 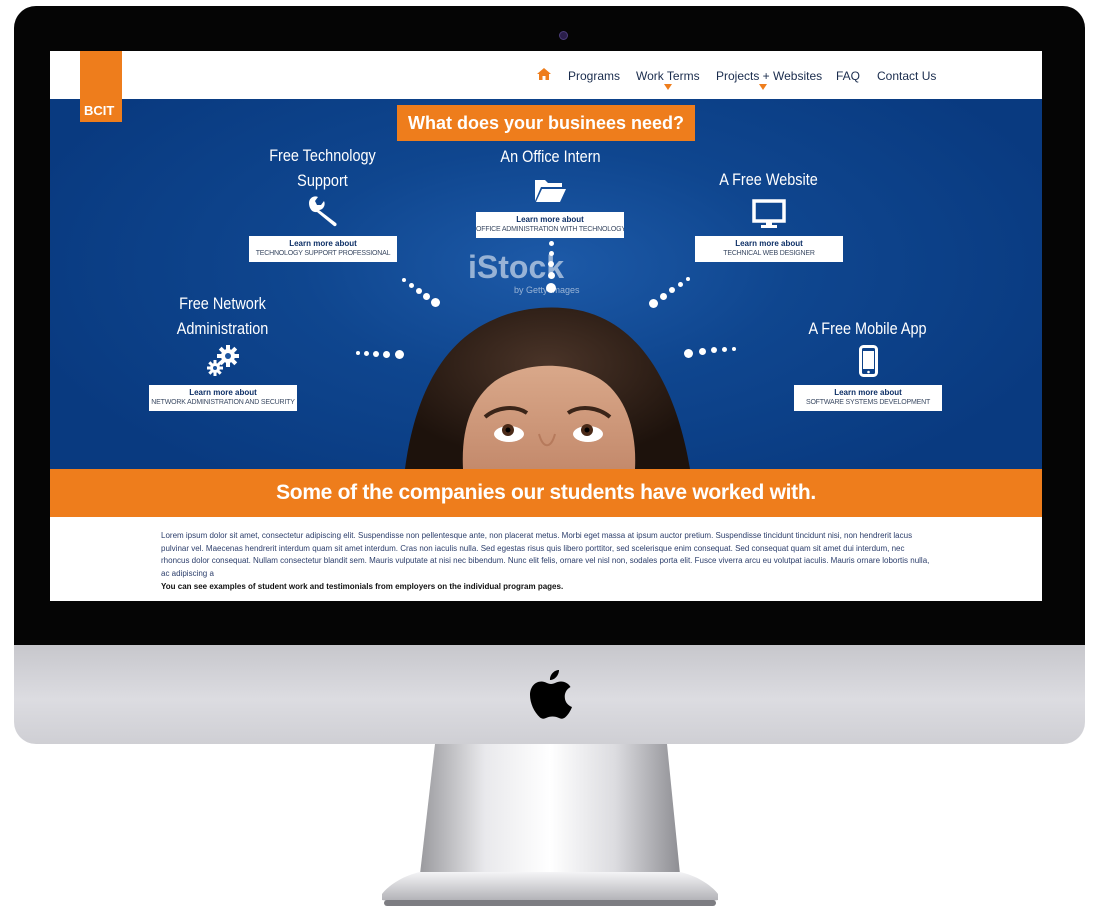 What do you see at coordinates (101, 86) in the screenshot?
I see `bcit-logo: BCIT` at bounding box center [101, 86].